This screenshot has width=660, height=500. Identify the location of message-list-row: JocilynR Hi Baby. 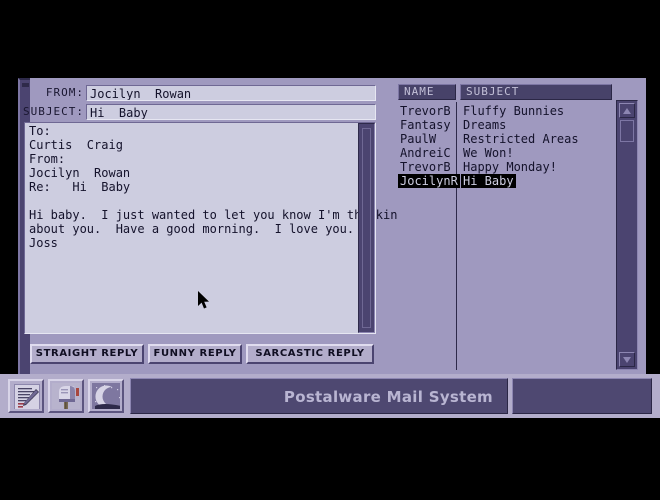
(505, 181).